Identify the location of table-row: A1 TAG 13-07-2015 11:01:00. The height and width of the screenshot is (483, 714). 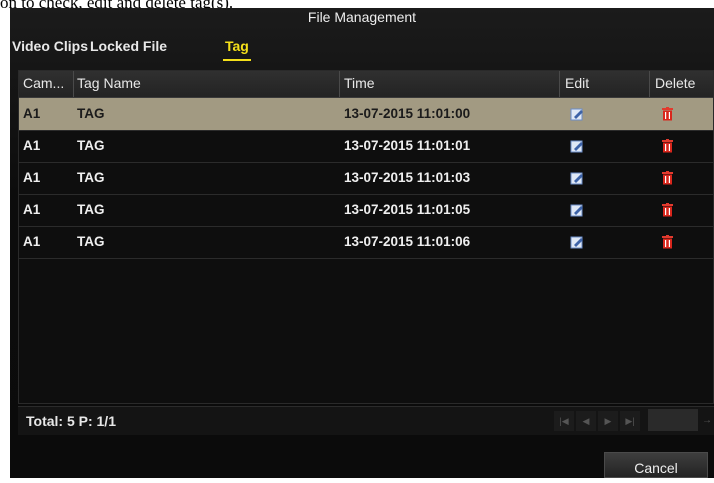
(366, 114).